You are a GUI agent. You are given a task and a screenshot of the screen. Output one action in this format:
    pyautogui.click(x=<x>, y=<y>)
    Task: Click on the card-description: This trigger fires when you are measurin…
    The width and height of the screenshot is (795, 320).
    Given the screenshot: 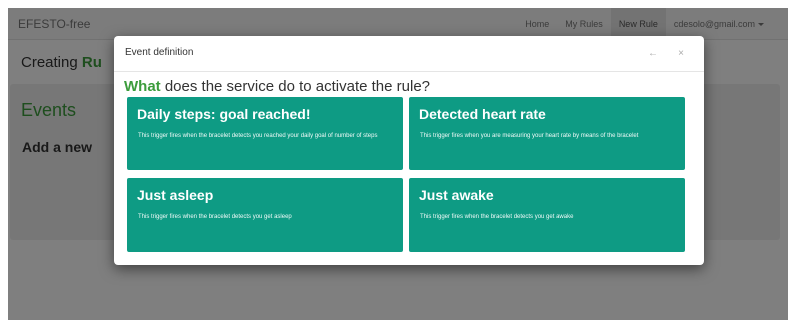 What is the action you would take?
    pyautogui.click(x=529, y=136)
    